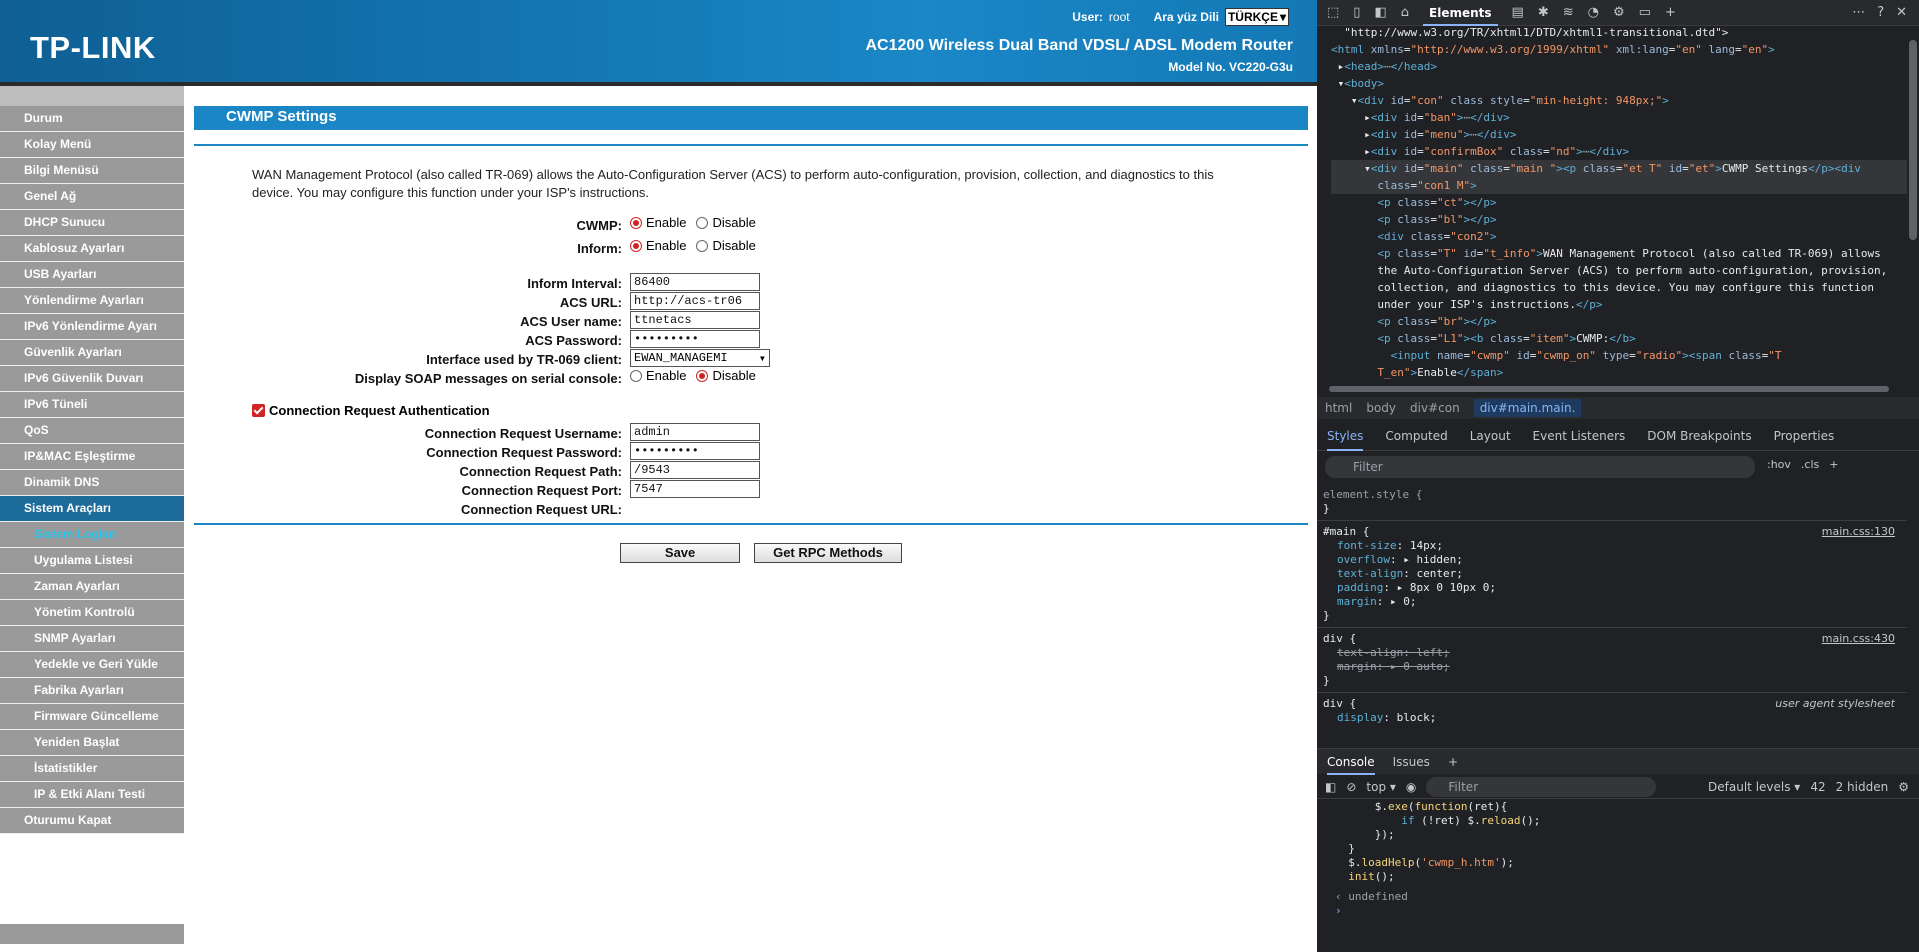  What do you see at coordinates (1779, 464) in the screenshot?
I see `hov-toggle: :hov` at bounding box center [1779, 464].